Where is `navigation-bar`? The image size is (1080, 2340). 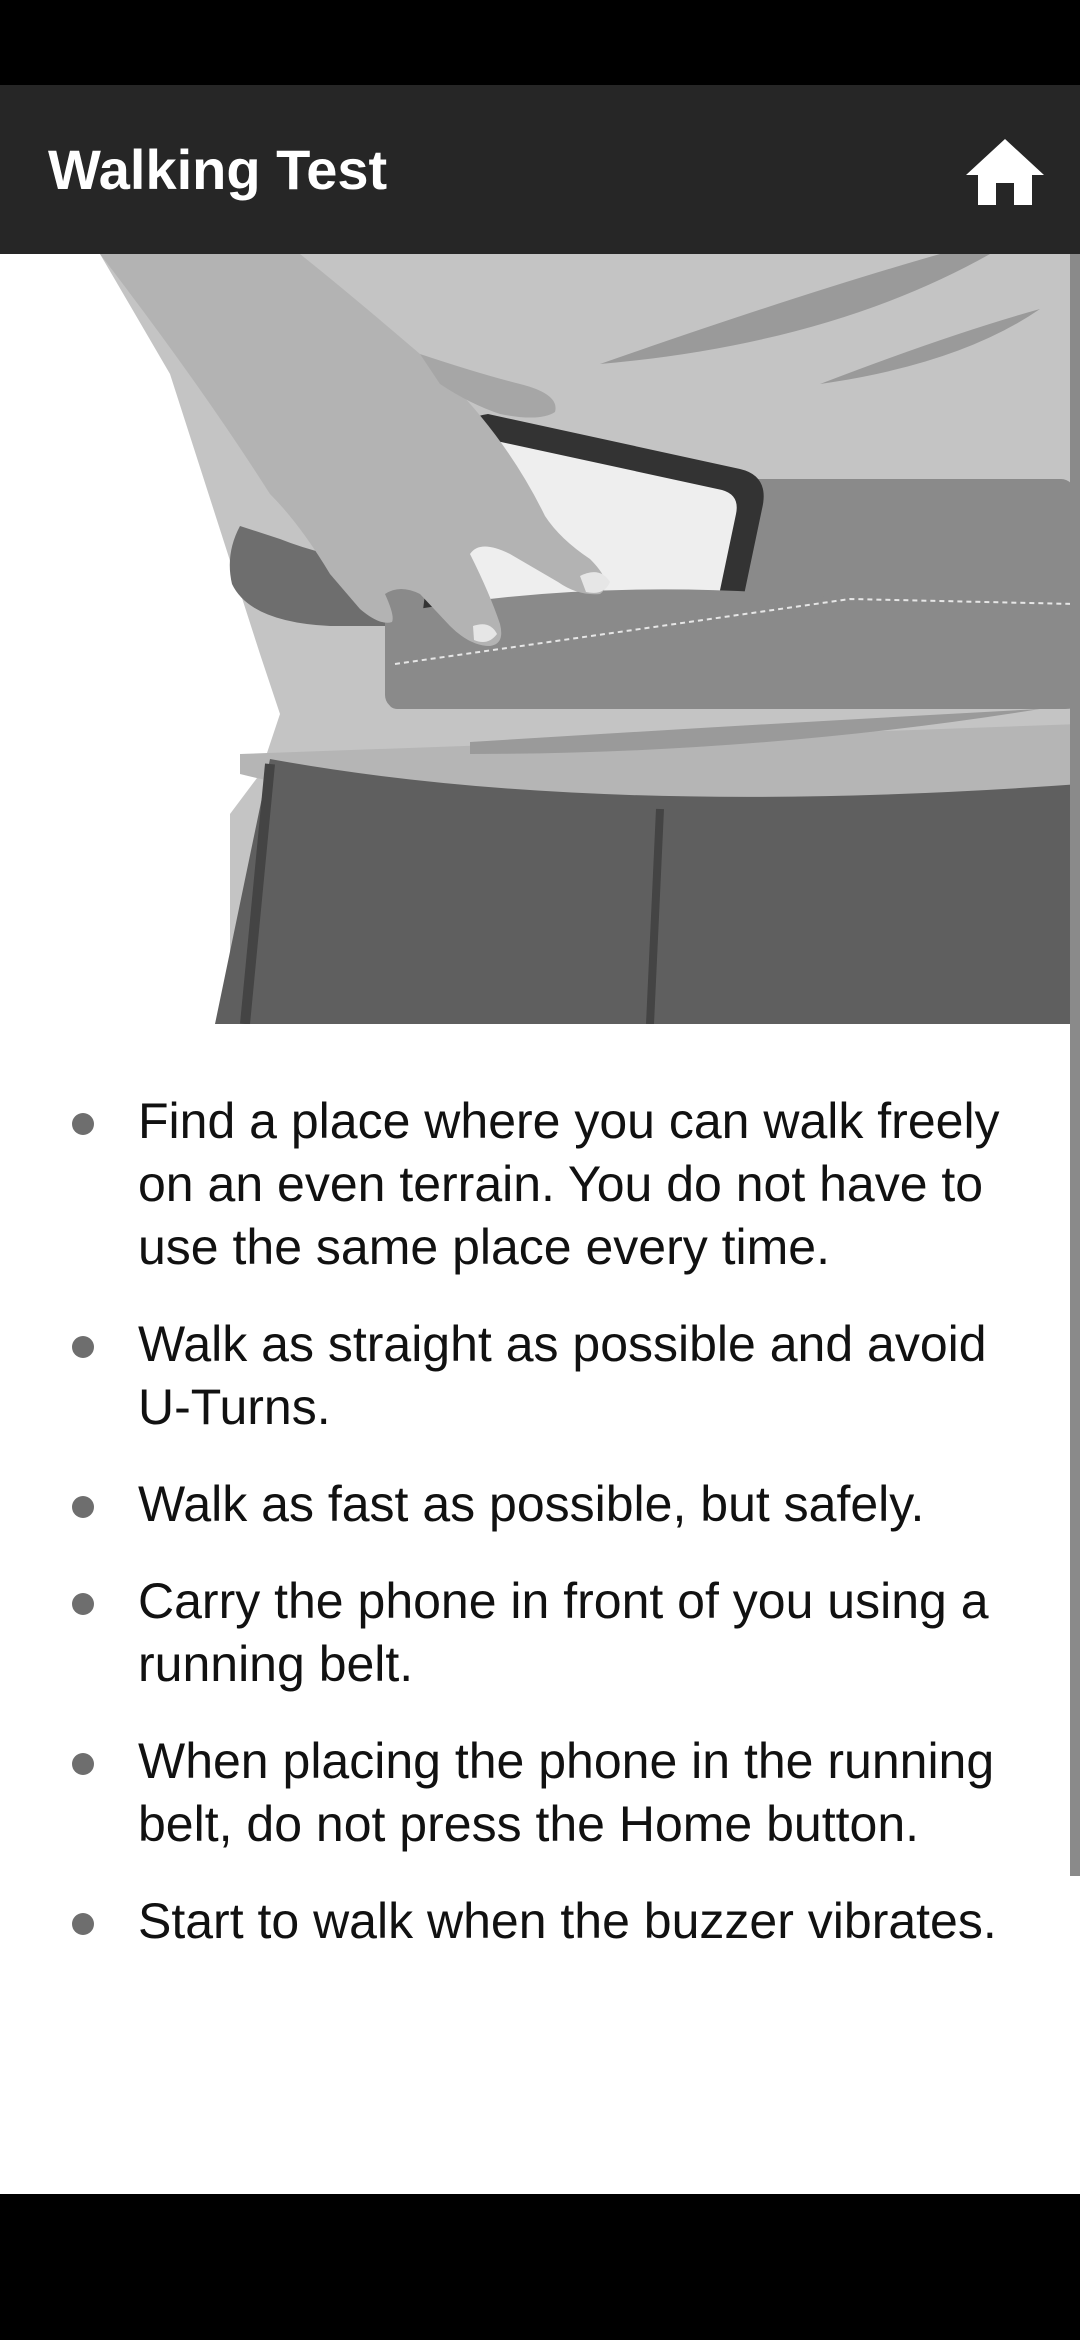
navigation-bar is located at coordinates (540, 2267).